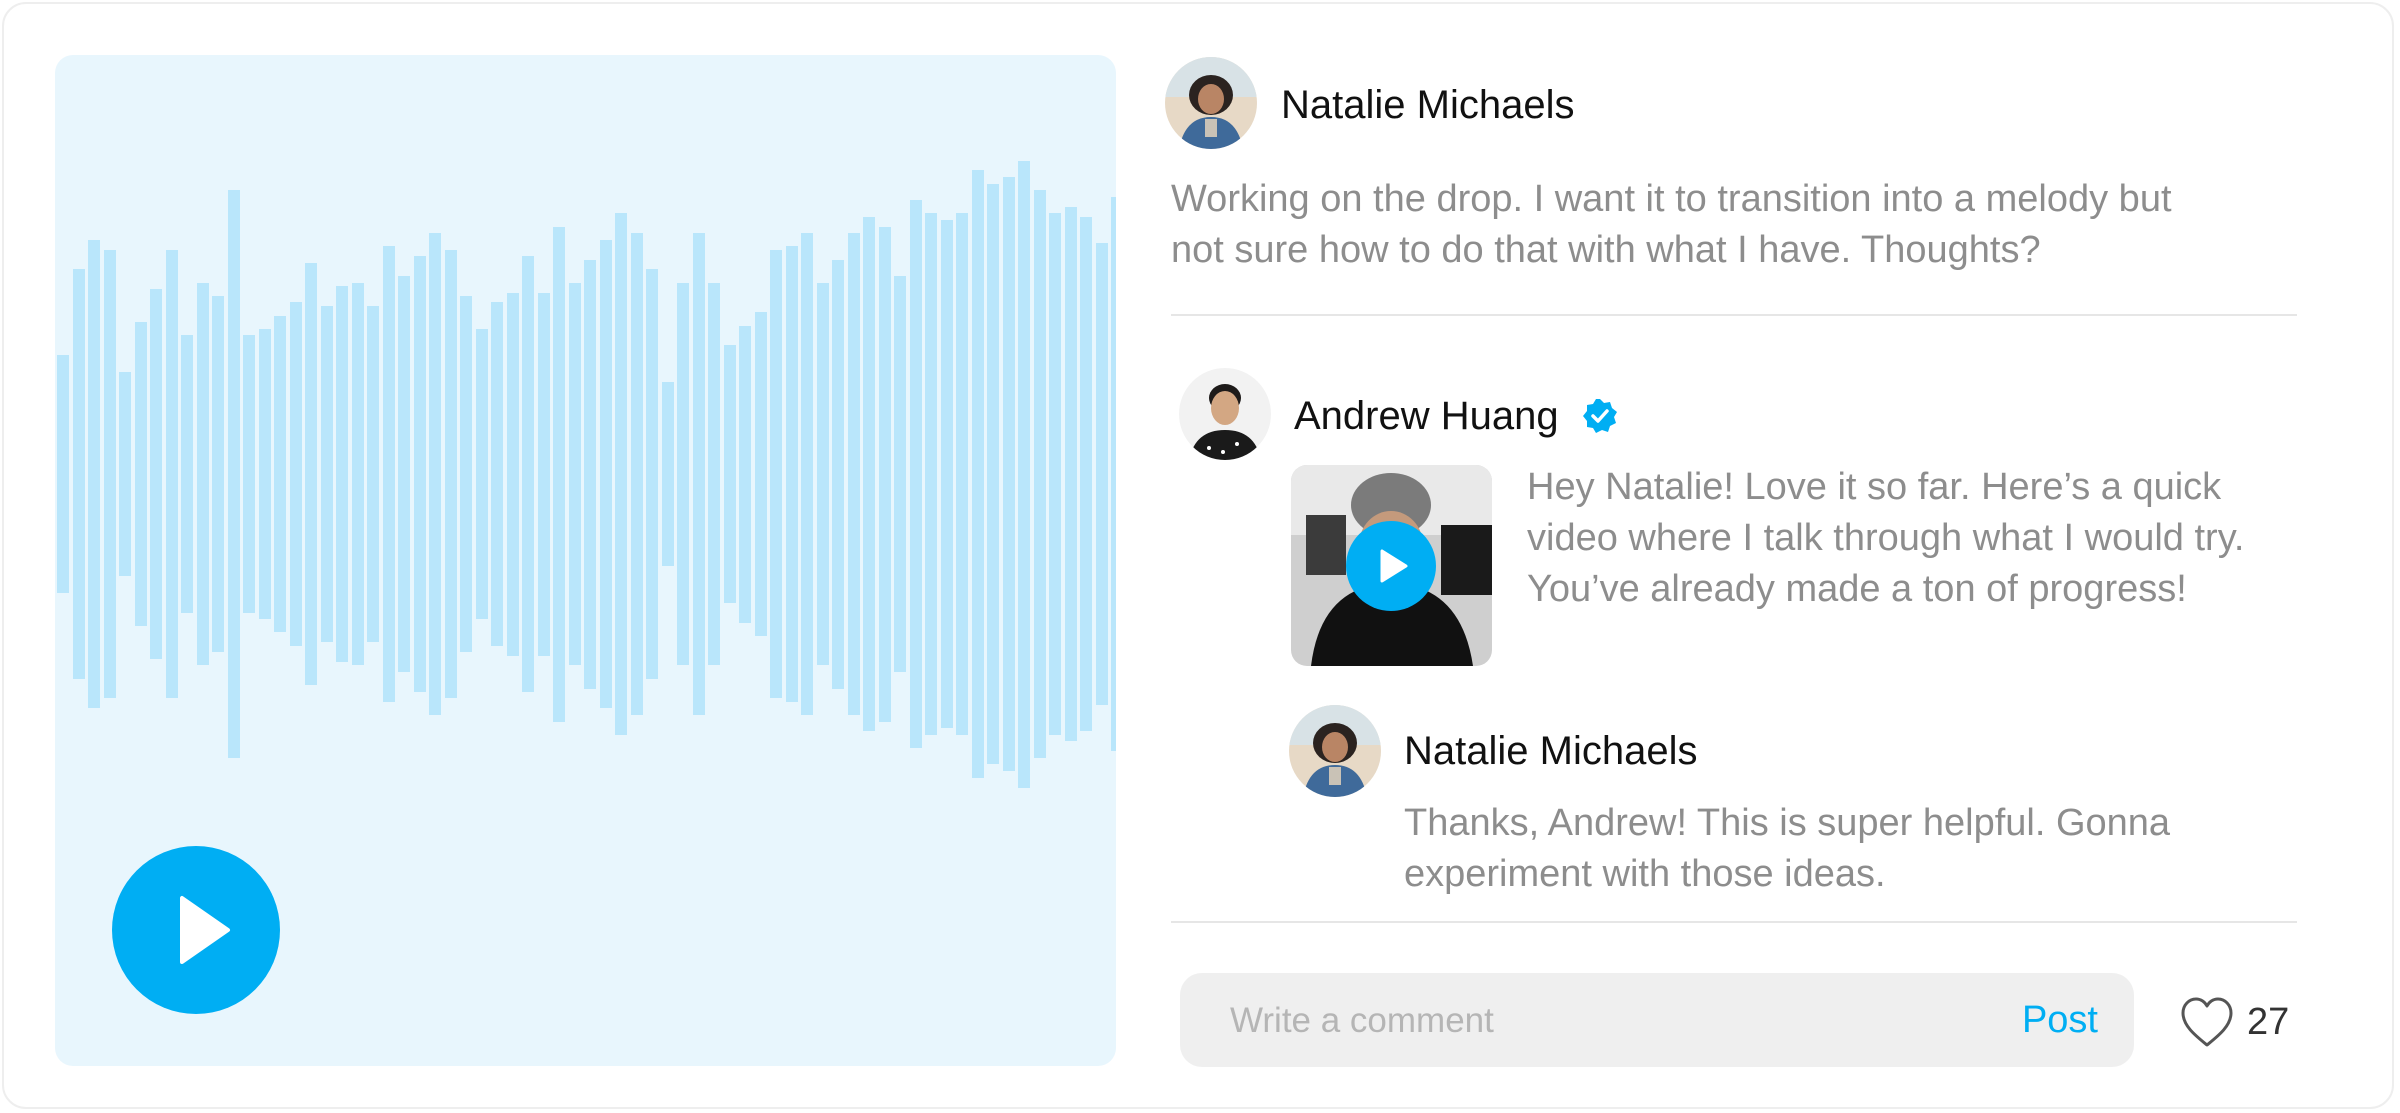 This screenshot has width=2400, height=1113. I want to click on like-count: 27, so click(2268, 1022).